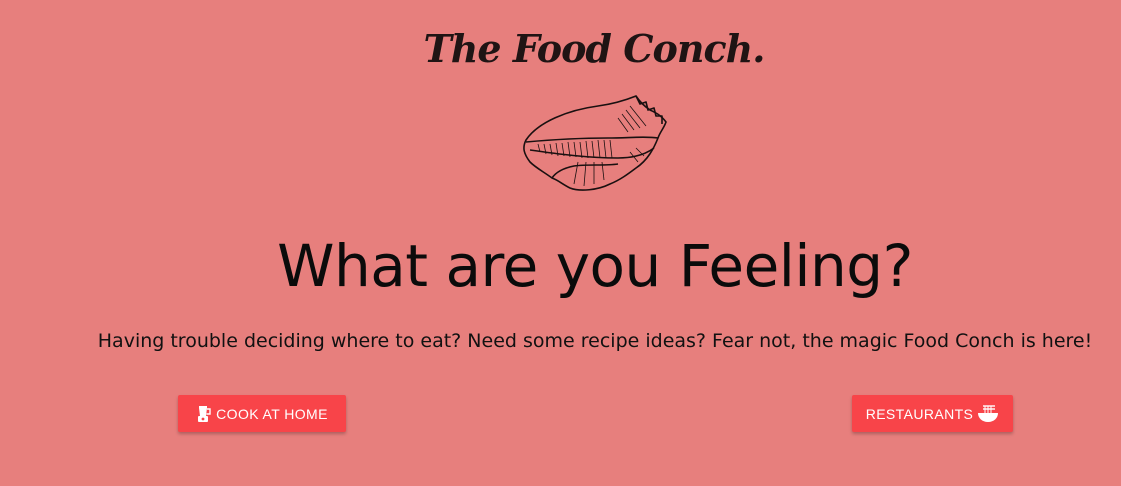 This screenshot has width=1121, height=486. What do you see at coordinates (596, 143) in the screenshot?
I see `conch-shell-icon` at bounding box center [596, 143].